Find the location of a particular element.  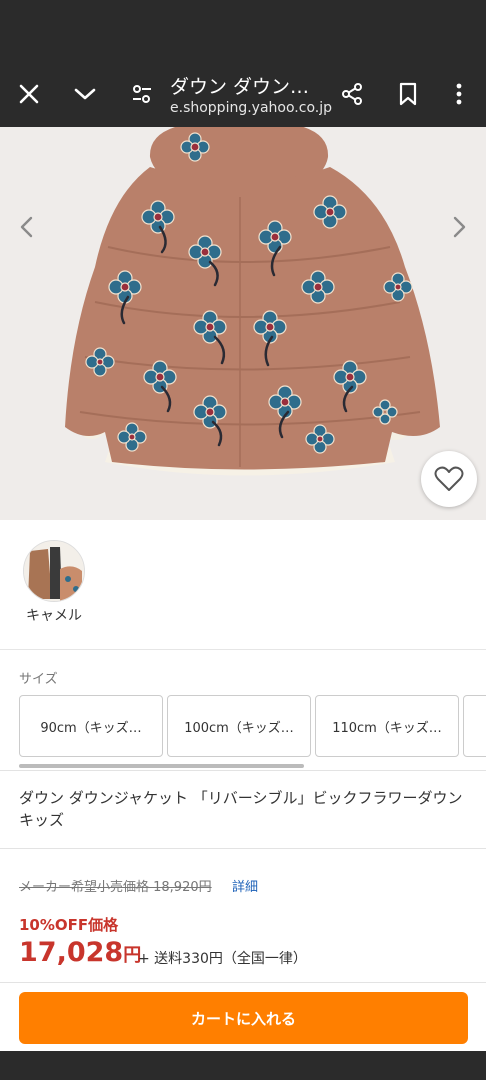

favorite-button is located at coordinates (449, 479).